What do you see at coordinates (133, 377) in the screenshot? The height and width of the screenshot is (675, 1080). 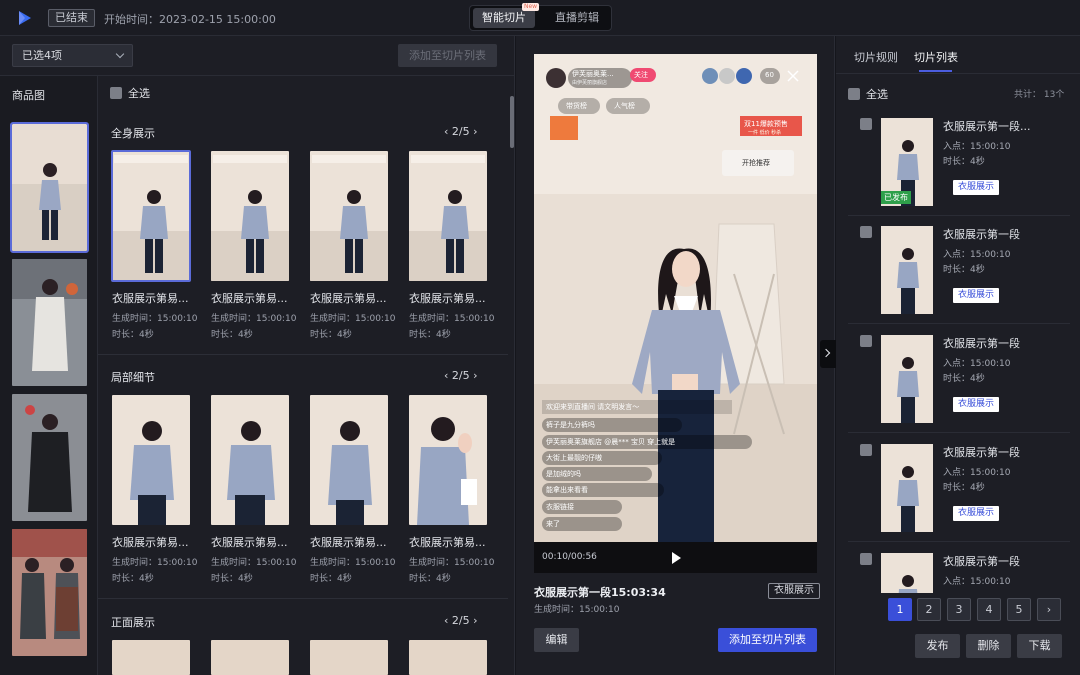 I see `section-title: 局部细节` at bounding box center [133, 377].